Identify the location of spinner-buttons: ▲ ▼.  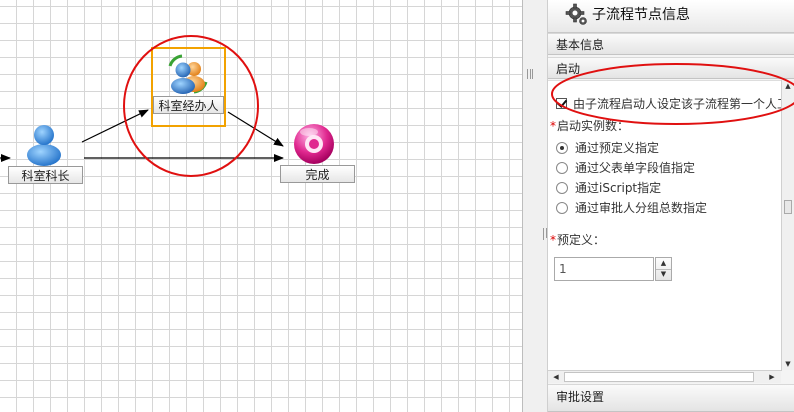
(663, 269).